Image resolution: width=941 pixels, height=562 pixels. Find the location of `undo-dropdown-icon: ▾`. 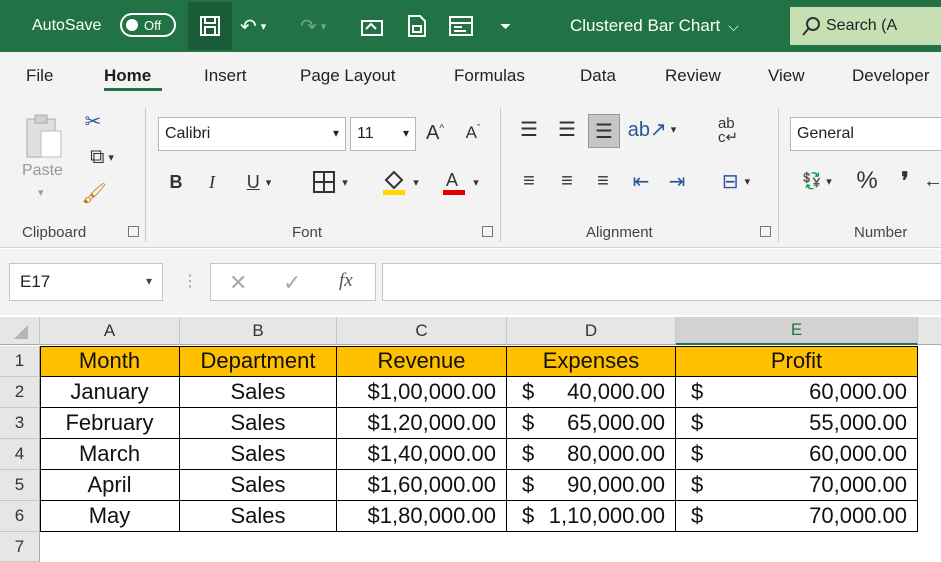

undo-dropdown-icon: ▾ is located at coordinates (264, 26).